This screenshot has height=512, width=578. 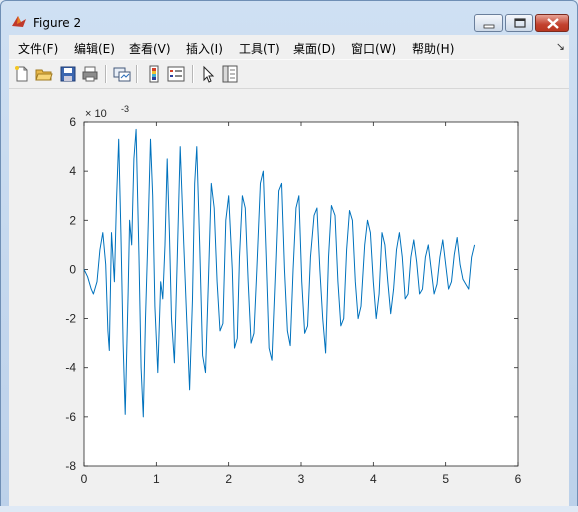 What do you see at coordinates (228, 479) in the screenshot?
I see `x-tick-label: 2` at bounding box center [228, 479].